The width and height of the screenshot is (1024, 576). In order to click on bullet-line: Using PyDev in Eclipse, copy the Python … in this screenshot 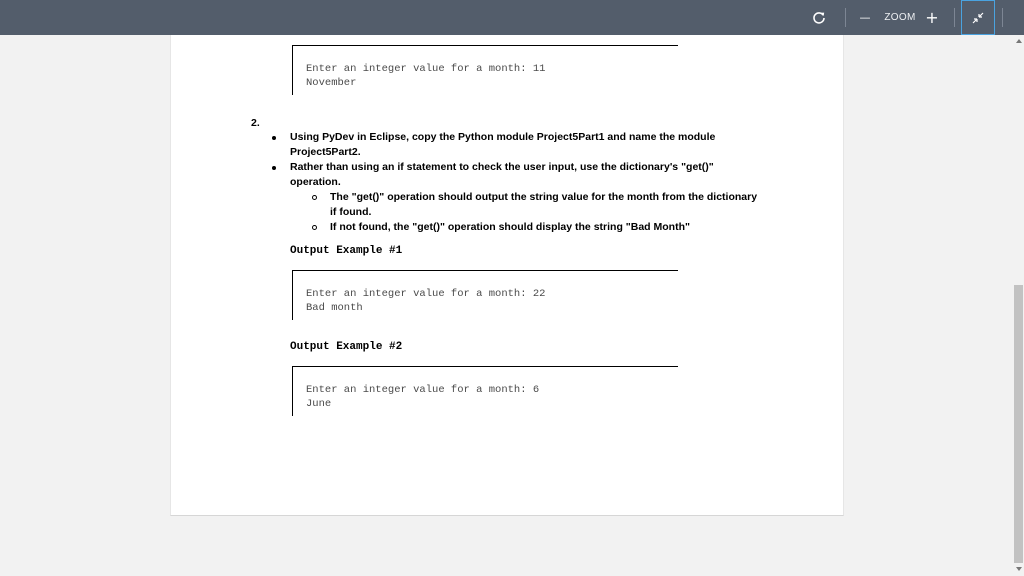, I will do `click(503, 137)`.